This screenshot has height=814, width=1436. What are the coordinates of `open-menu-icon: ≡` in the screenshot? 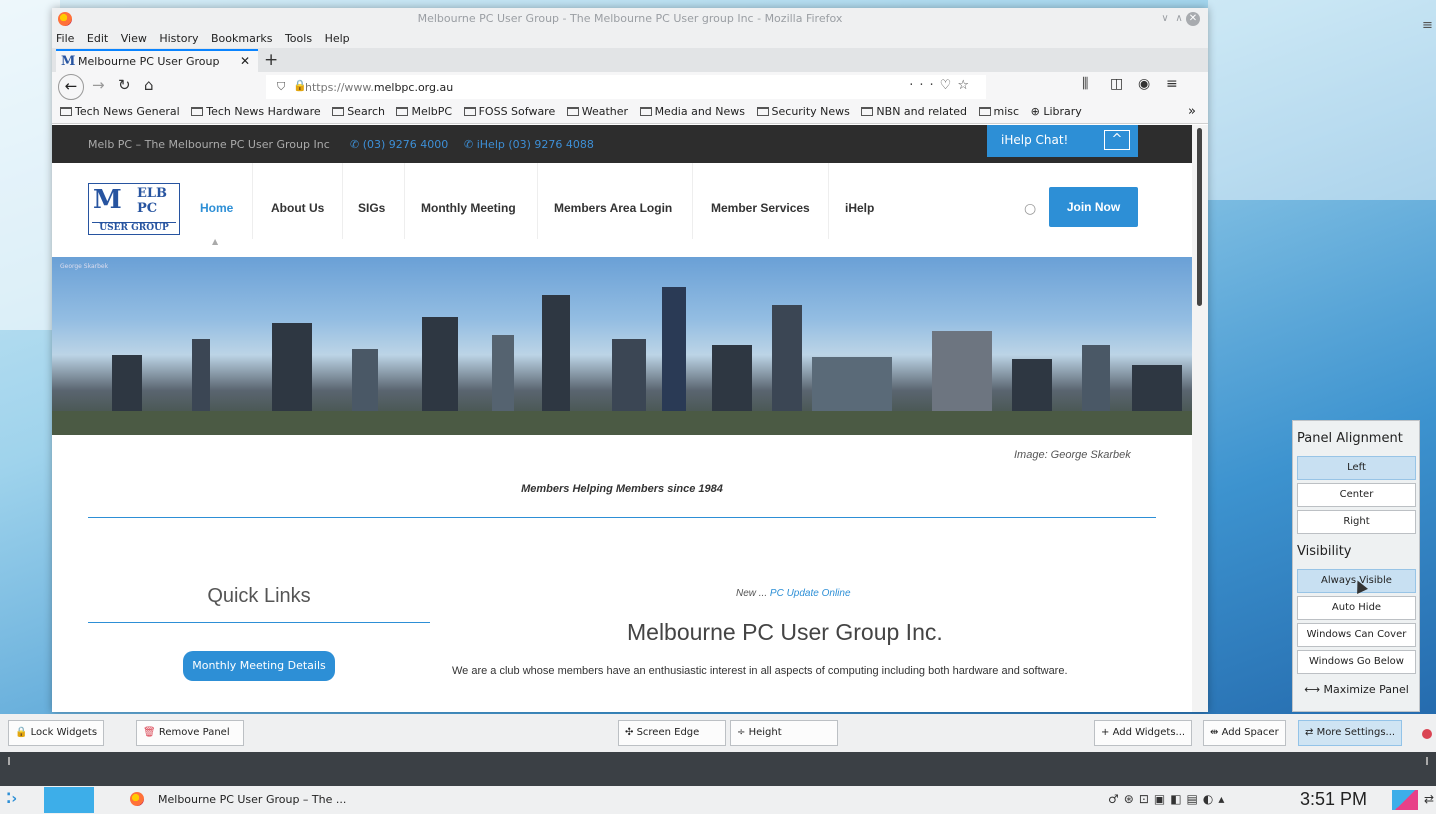 It's located at (1172, 84).